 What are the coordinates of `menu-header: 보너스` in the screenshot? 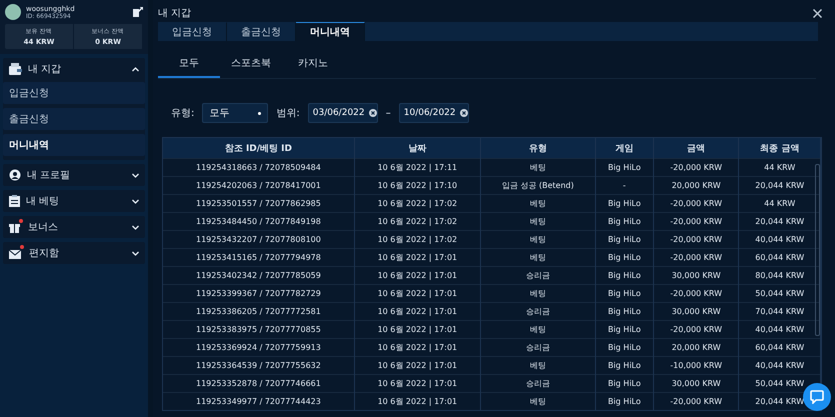 It's located at (74, 227).